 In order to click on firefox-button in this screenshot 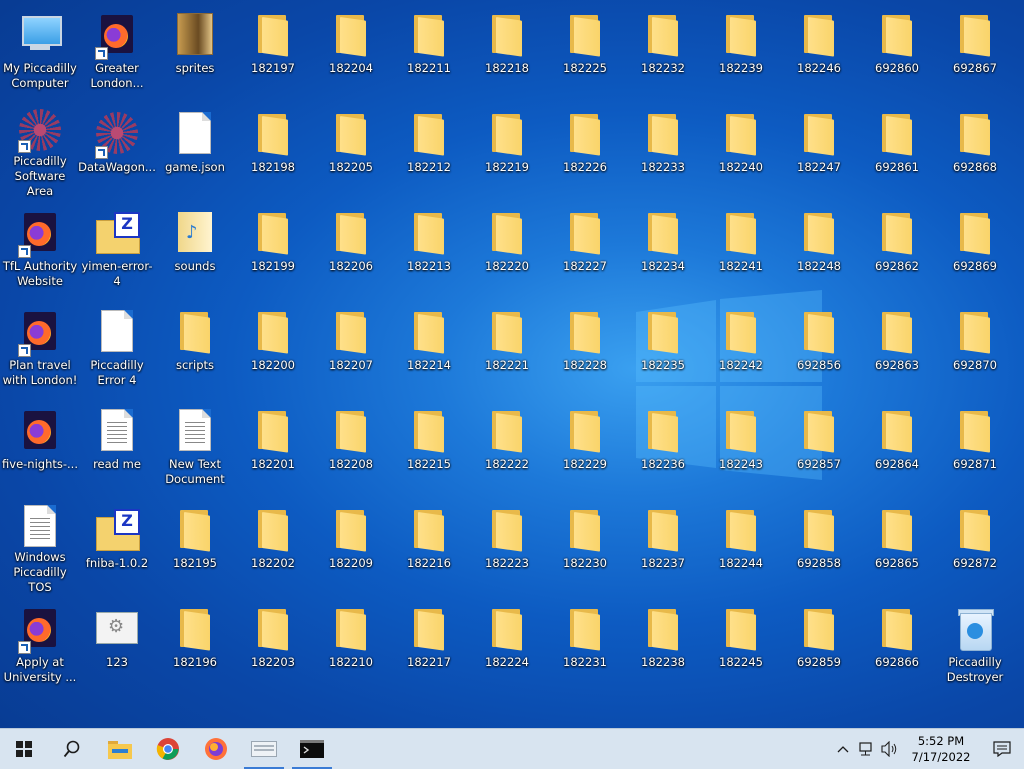, I will do `click(216, 749)`.